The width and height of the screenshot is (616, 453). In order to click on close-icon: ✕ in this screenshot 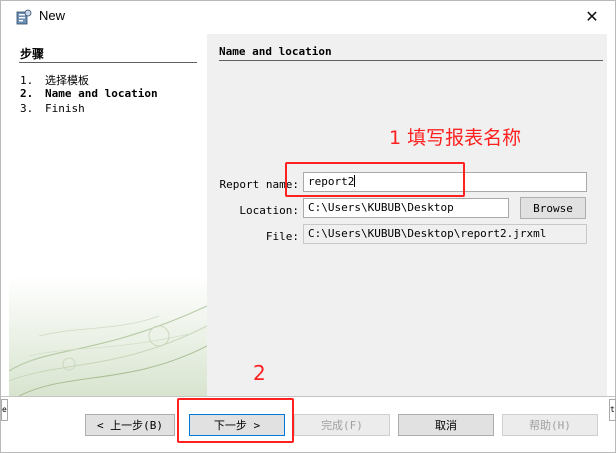, I will do `click(592, 16)`.